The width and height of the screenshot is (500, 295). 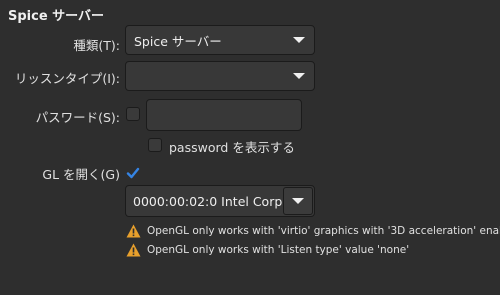 What do you see at coordinates (232, 147) in the screenshot?
I see `show-password-label: password を表示する` at bounding box center [232, 147].